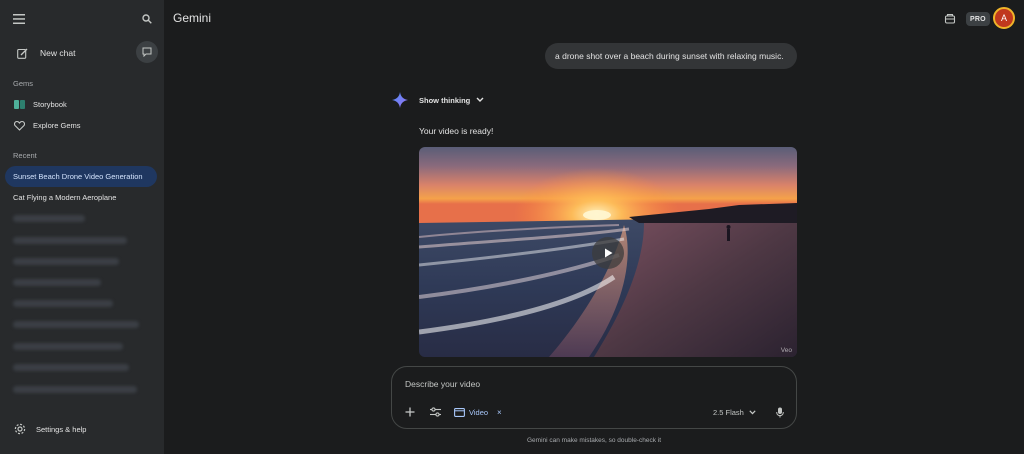  What do you see at coordinates (442, 384) in the screenshot?
I see `prompt-input-placeholder: Describe your video` at bounding box center [442, 384].